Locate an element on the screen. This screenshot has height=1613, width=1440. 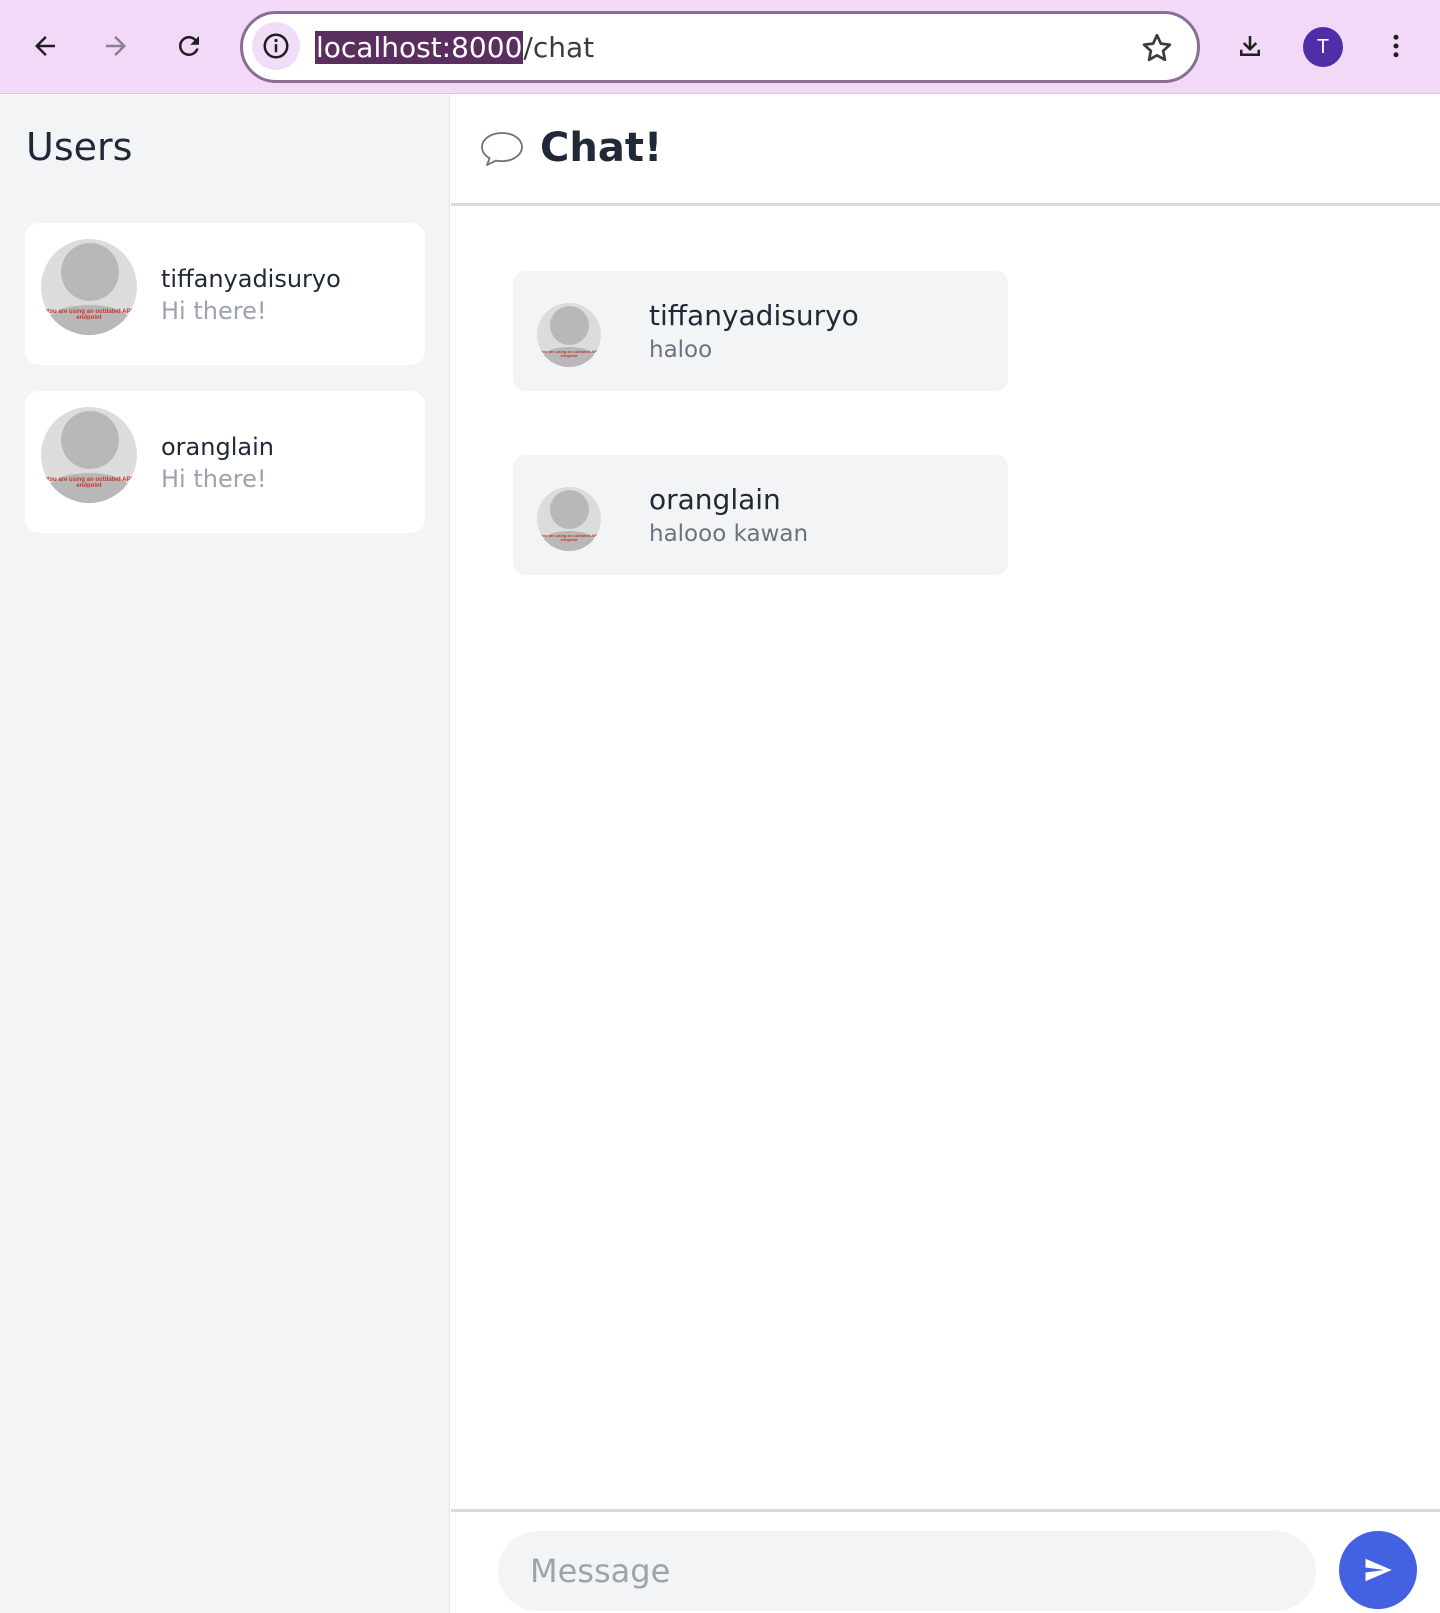
chat-bubble-icon is located at coordinates (502, 149).